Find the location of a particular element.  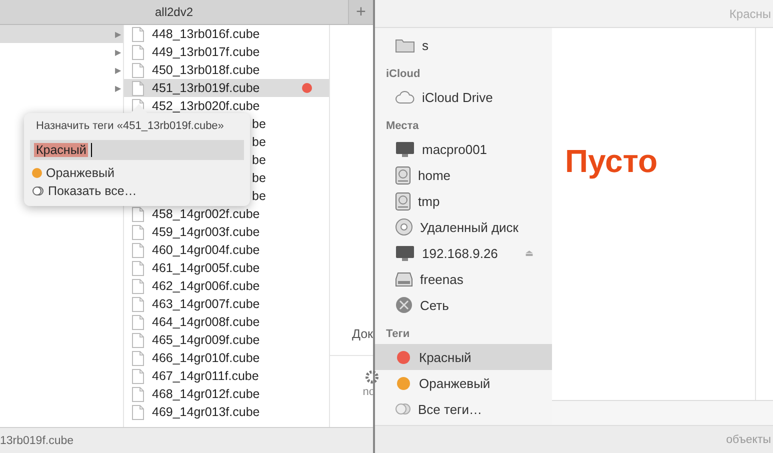

file-name: 448_13rb016f.cube is located at coordinates (206, 34).